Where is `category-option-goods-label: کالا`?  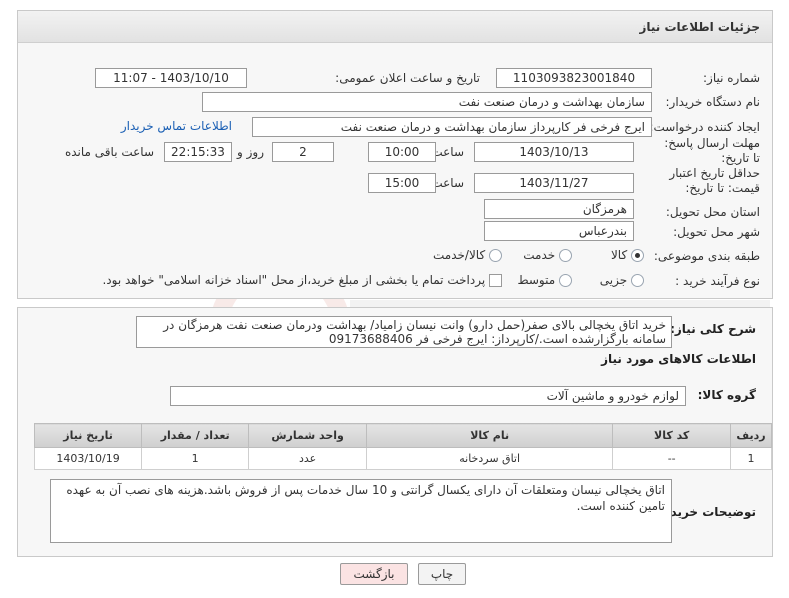 category-option-goods-label: کالا is located at coordinates (619, 255).